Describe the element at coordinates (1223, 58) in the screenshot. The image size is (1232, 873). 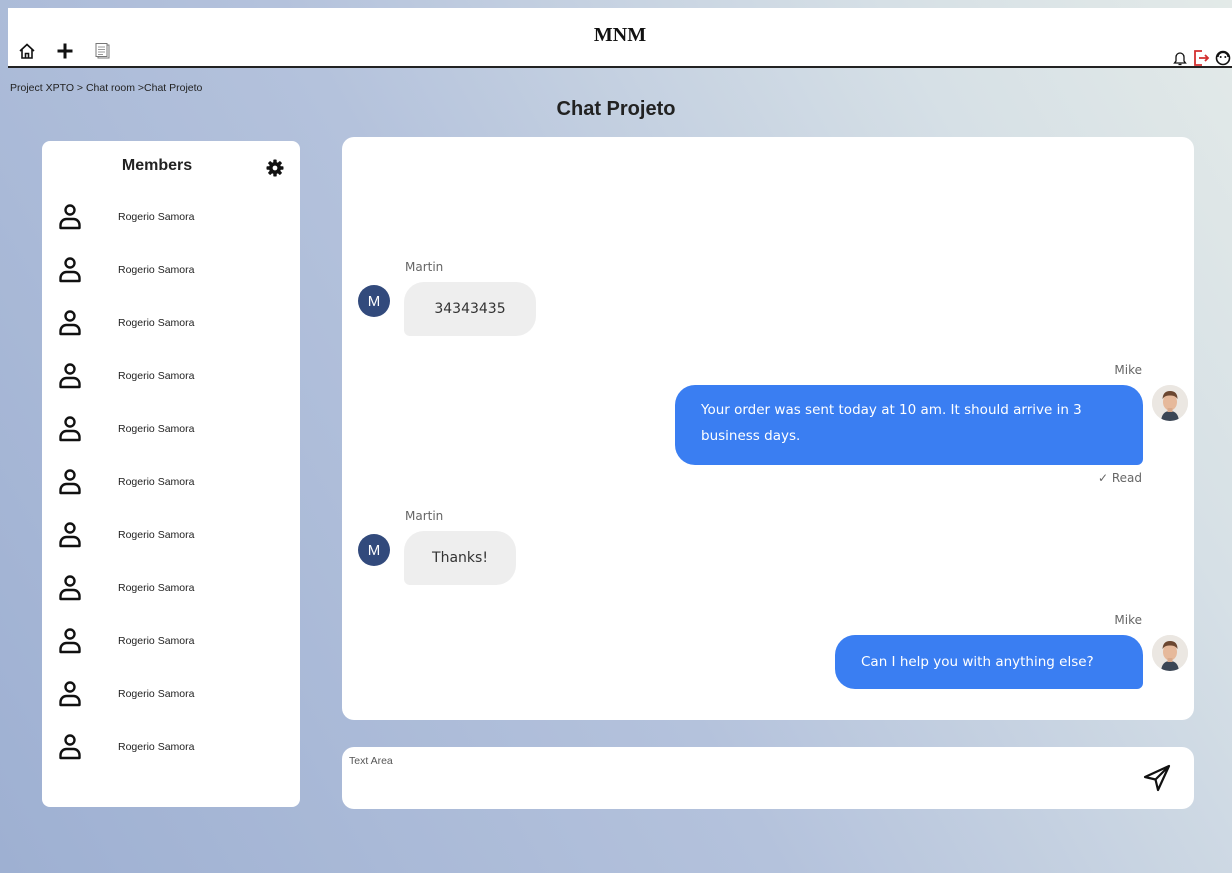
I see `profile-icon` at that location.